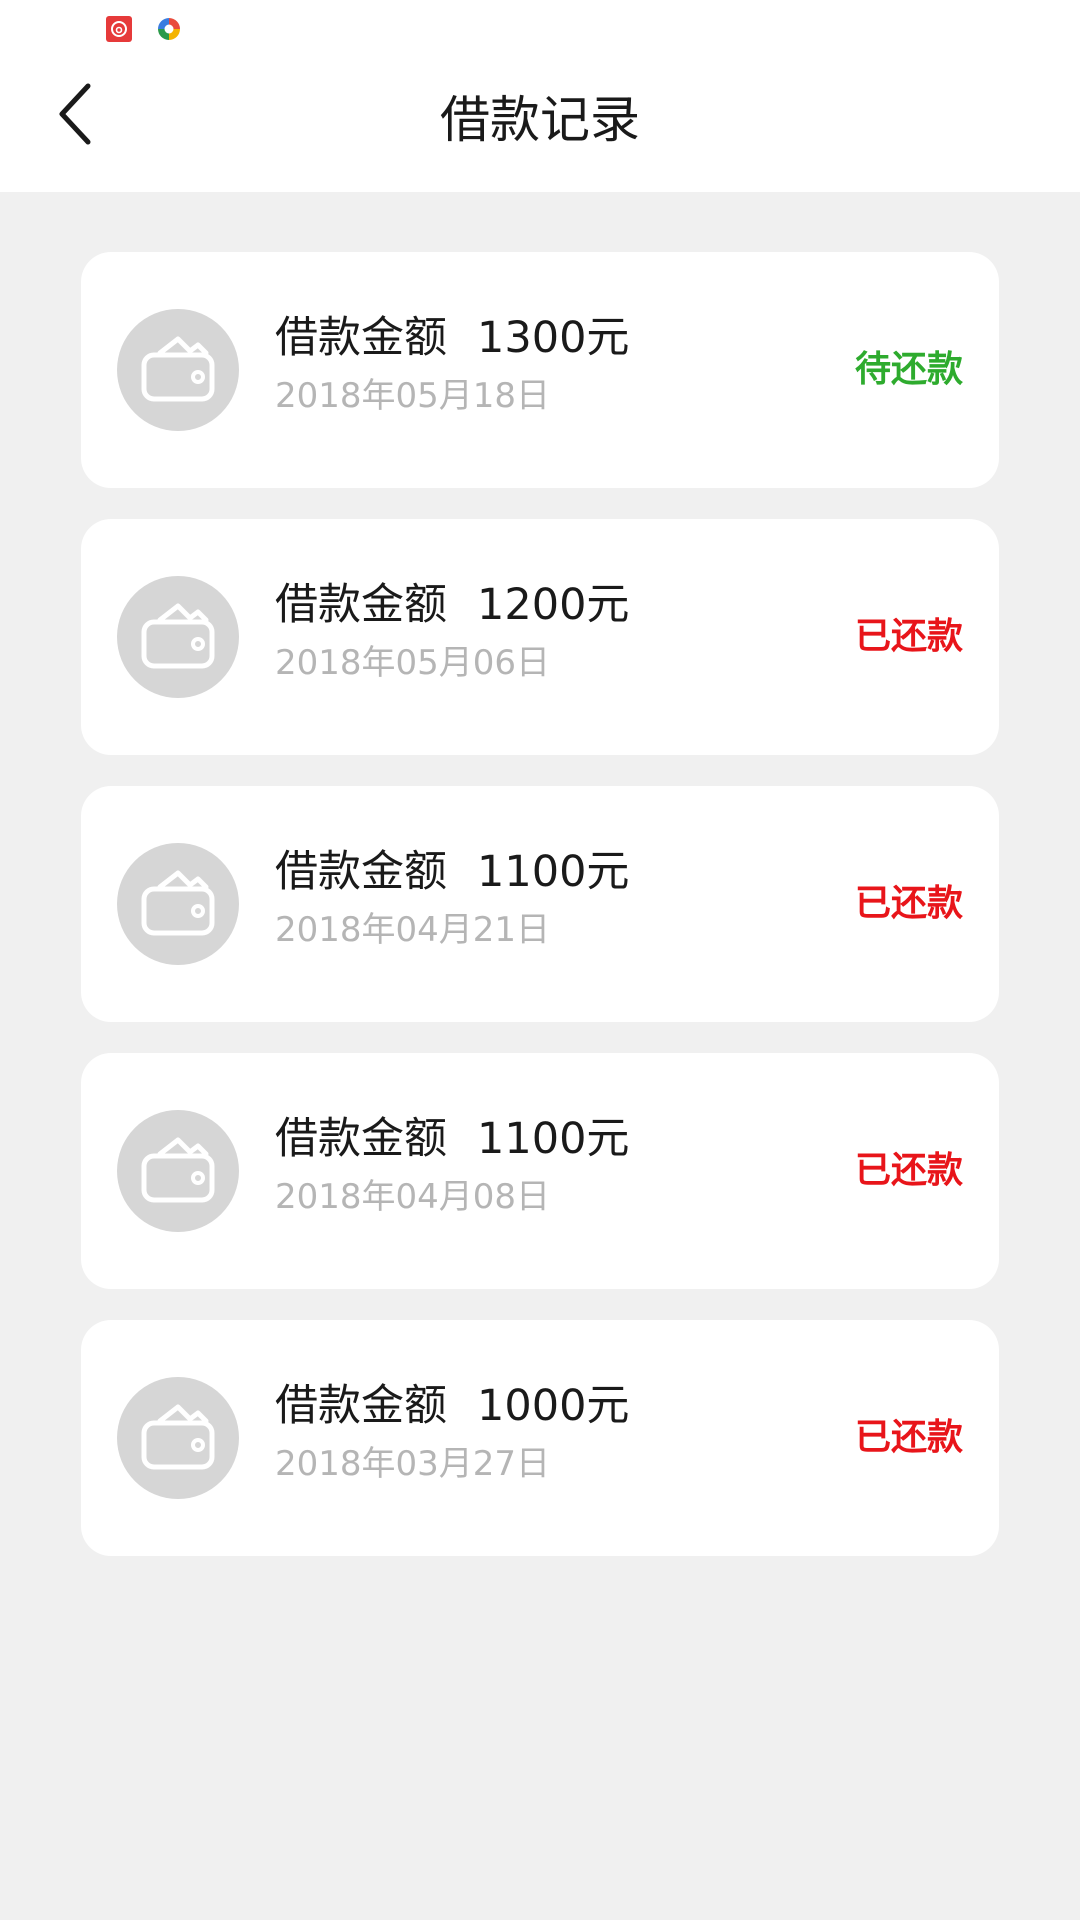  I want to click on loan-date: 2018年05月06日, so click(413, 663).